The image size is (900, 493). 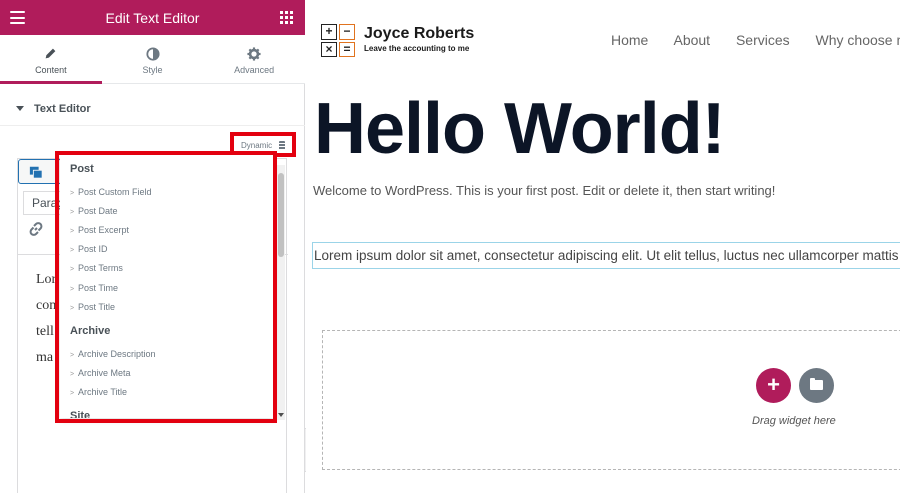 What do you see at coordinates (36, 229) in the screenshot?
I see `link-icon` at bounding box center [36, 229].